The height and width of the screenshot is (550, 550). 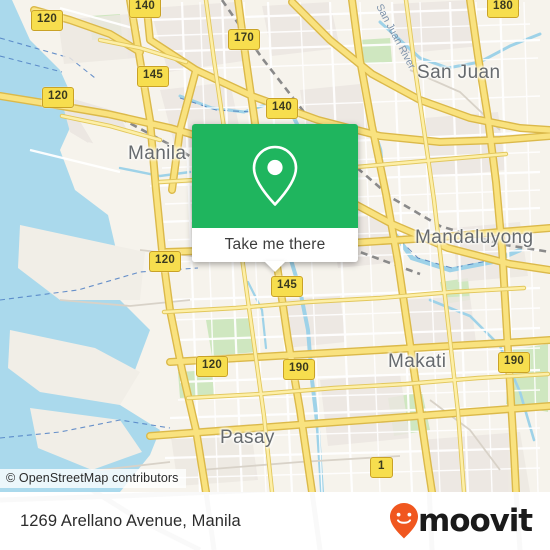 I want to click on highway-shield: 180, so click(x=503, y=9).